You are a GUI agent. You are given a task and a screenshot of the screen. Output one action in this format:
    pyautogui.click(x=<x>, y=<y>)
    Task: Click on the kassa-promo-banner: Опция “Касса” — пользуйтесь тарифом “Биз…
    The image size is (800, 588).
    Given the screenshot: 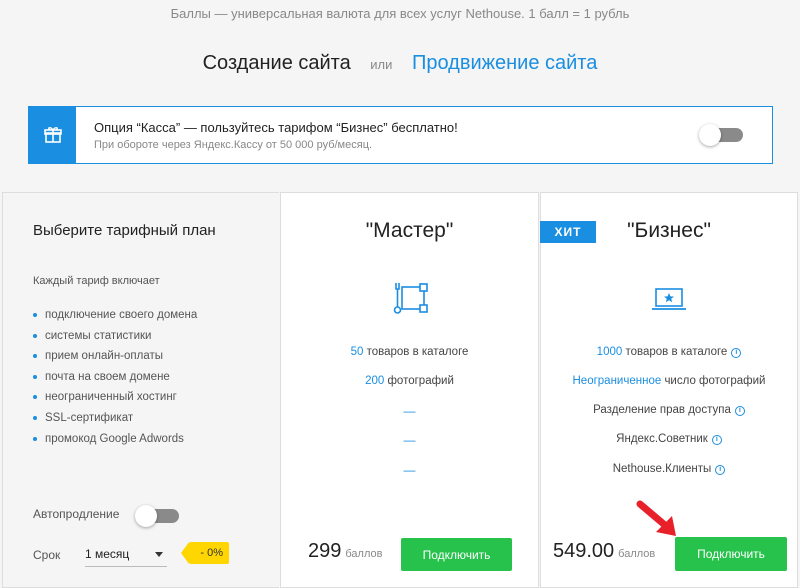 What is the action you would take?
    pyautogui.click(x=400, y=135)
    